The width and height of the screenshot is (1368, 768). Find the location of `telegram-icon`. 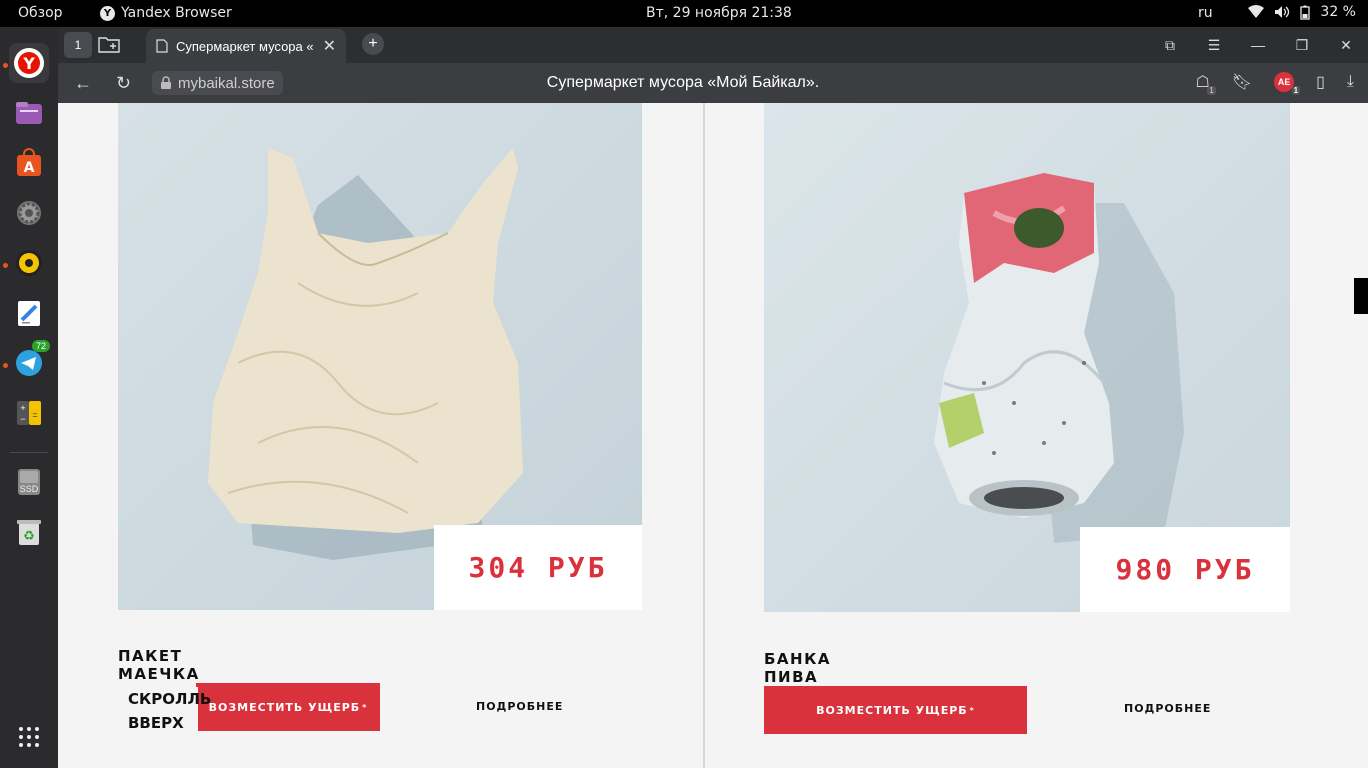

telegram-icon is located at coordinates (29, 363).